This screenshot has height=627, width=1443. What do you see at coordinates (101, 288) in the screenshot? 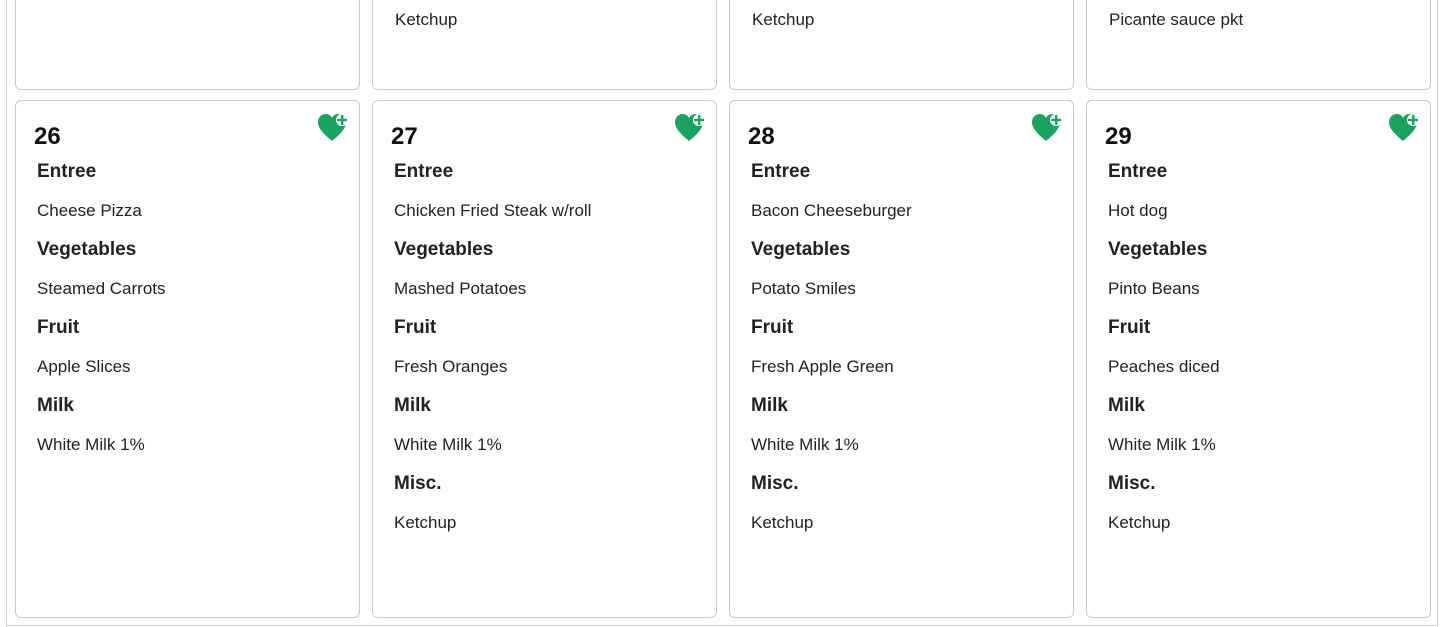
I see `menu-item: Steamed Carrots` at bounding box center [101, 288].